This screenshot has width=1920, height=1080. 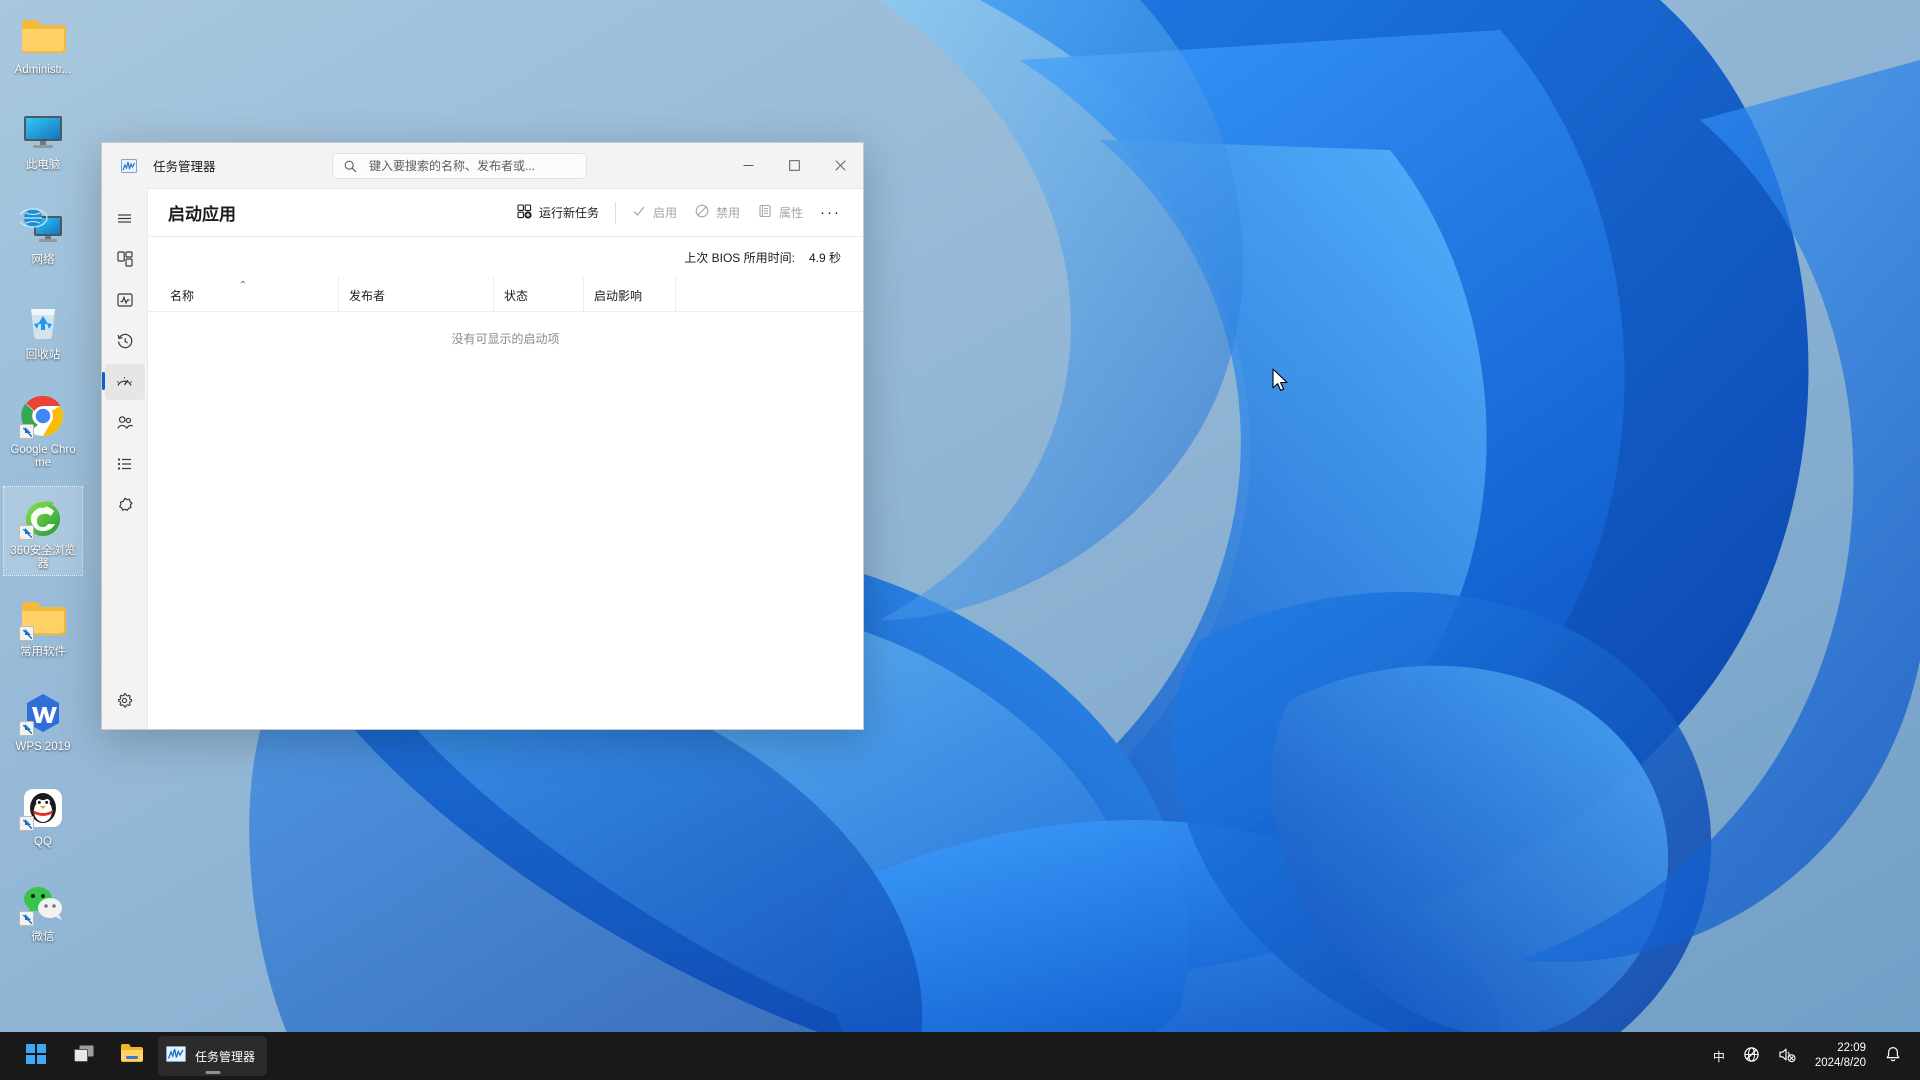 I want to click on start-button, so click(x=36, y=1056).